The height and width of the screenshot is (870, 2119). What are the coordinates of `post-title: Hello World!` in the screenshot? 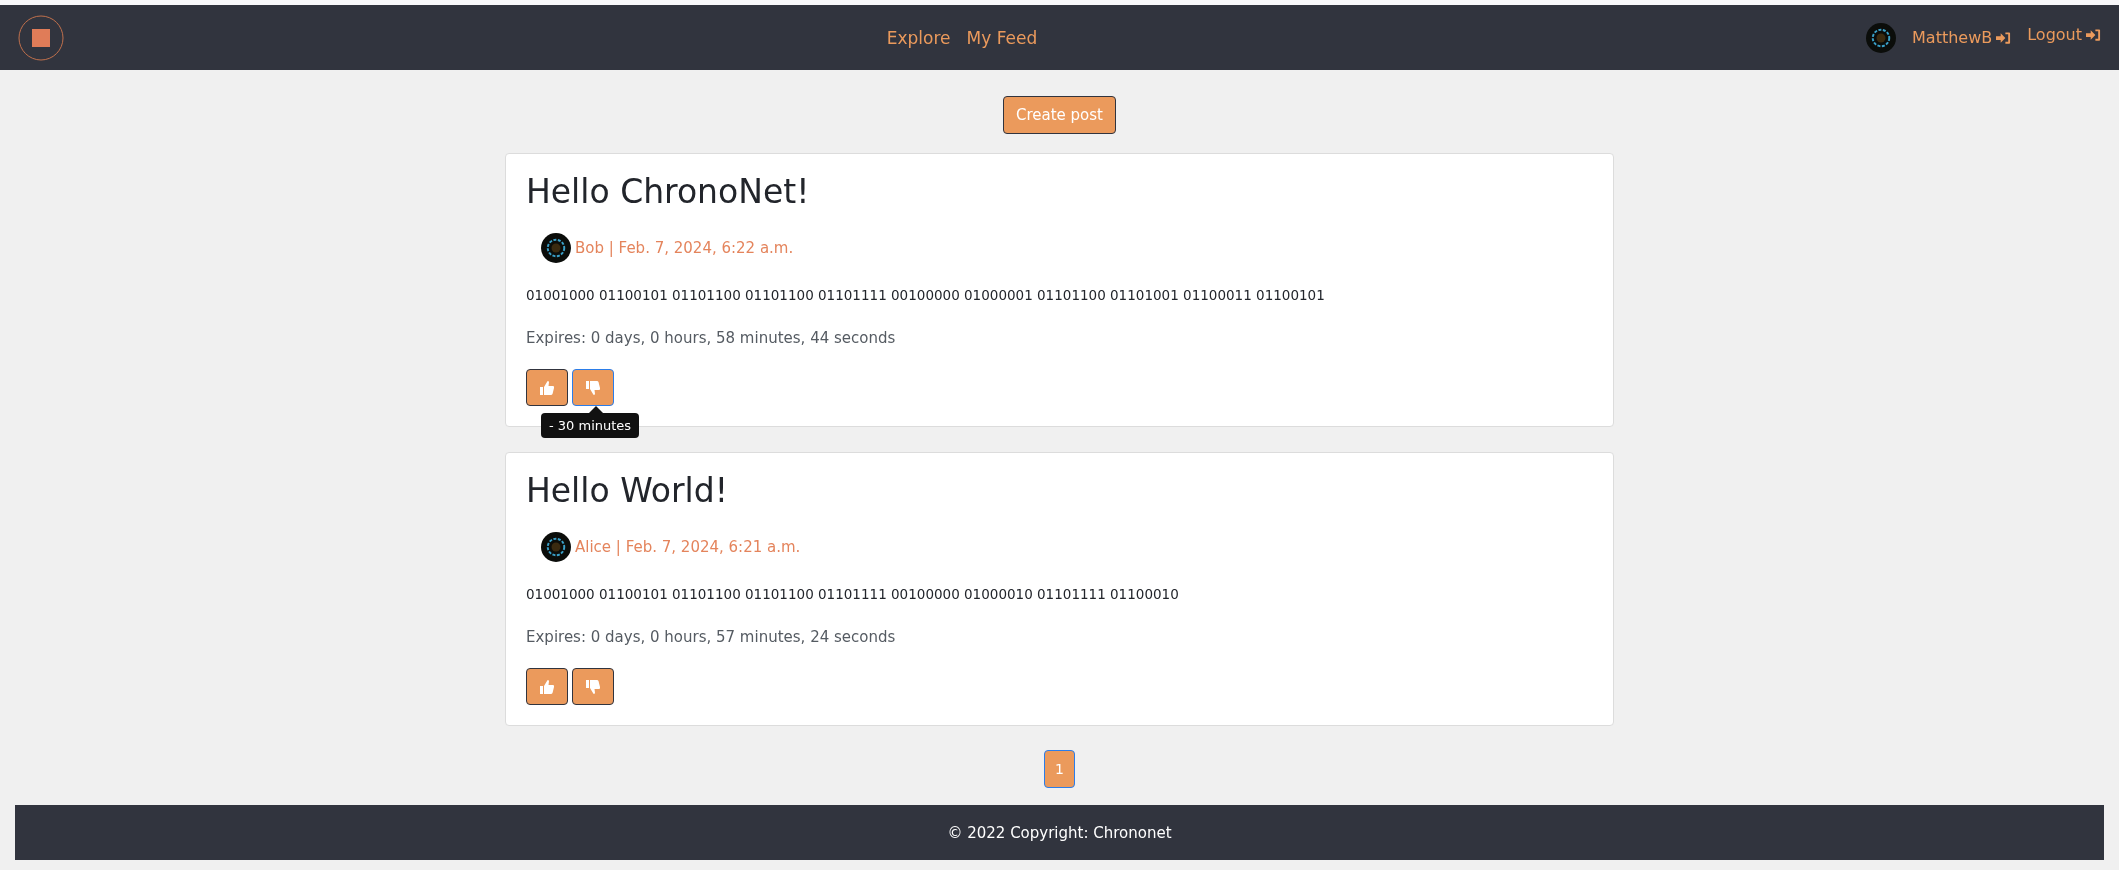 It's located at (627, 490).